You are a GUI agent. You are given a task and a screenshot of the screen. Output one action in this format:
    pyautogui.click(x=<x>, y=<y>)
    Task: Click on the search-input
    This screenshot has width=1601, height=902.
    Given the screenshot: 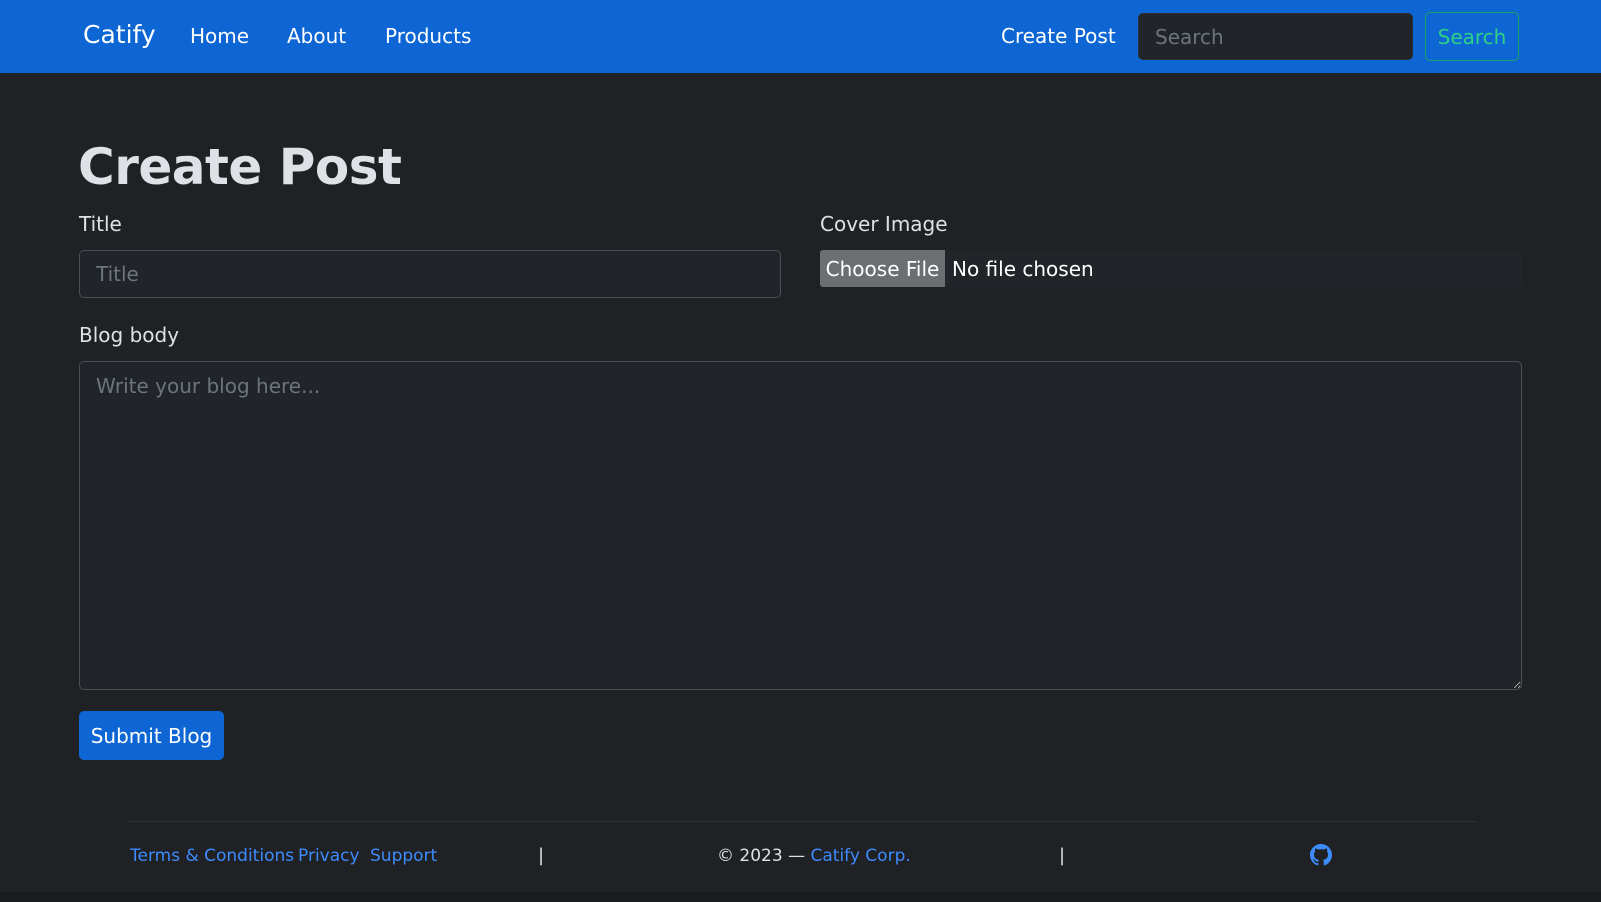 What is the action you would take?
    pyautogui.click(x=1275, y=36)
    